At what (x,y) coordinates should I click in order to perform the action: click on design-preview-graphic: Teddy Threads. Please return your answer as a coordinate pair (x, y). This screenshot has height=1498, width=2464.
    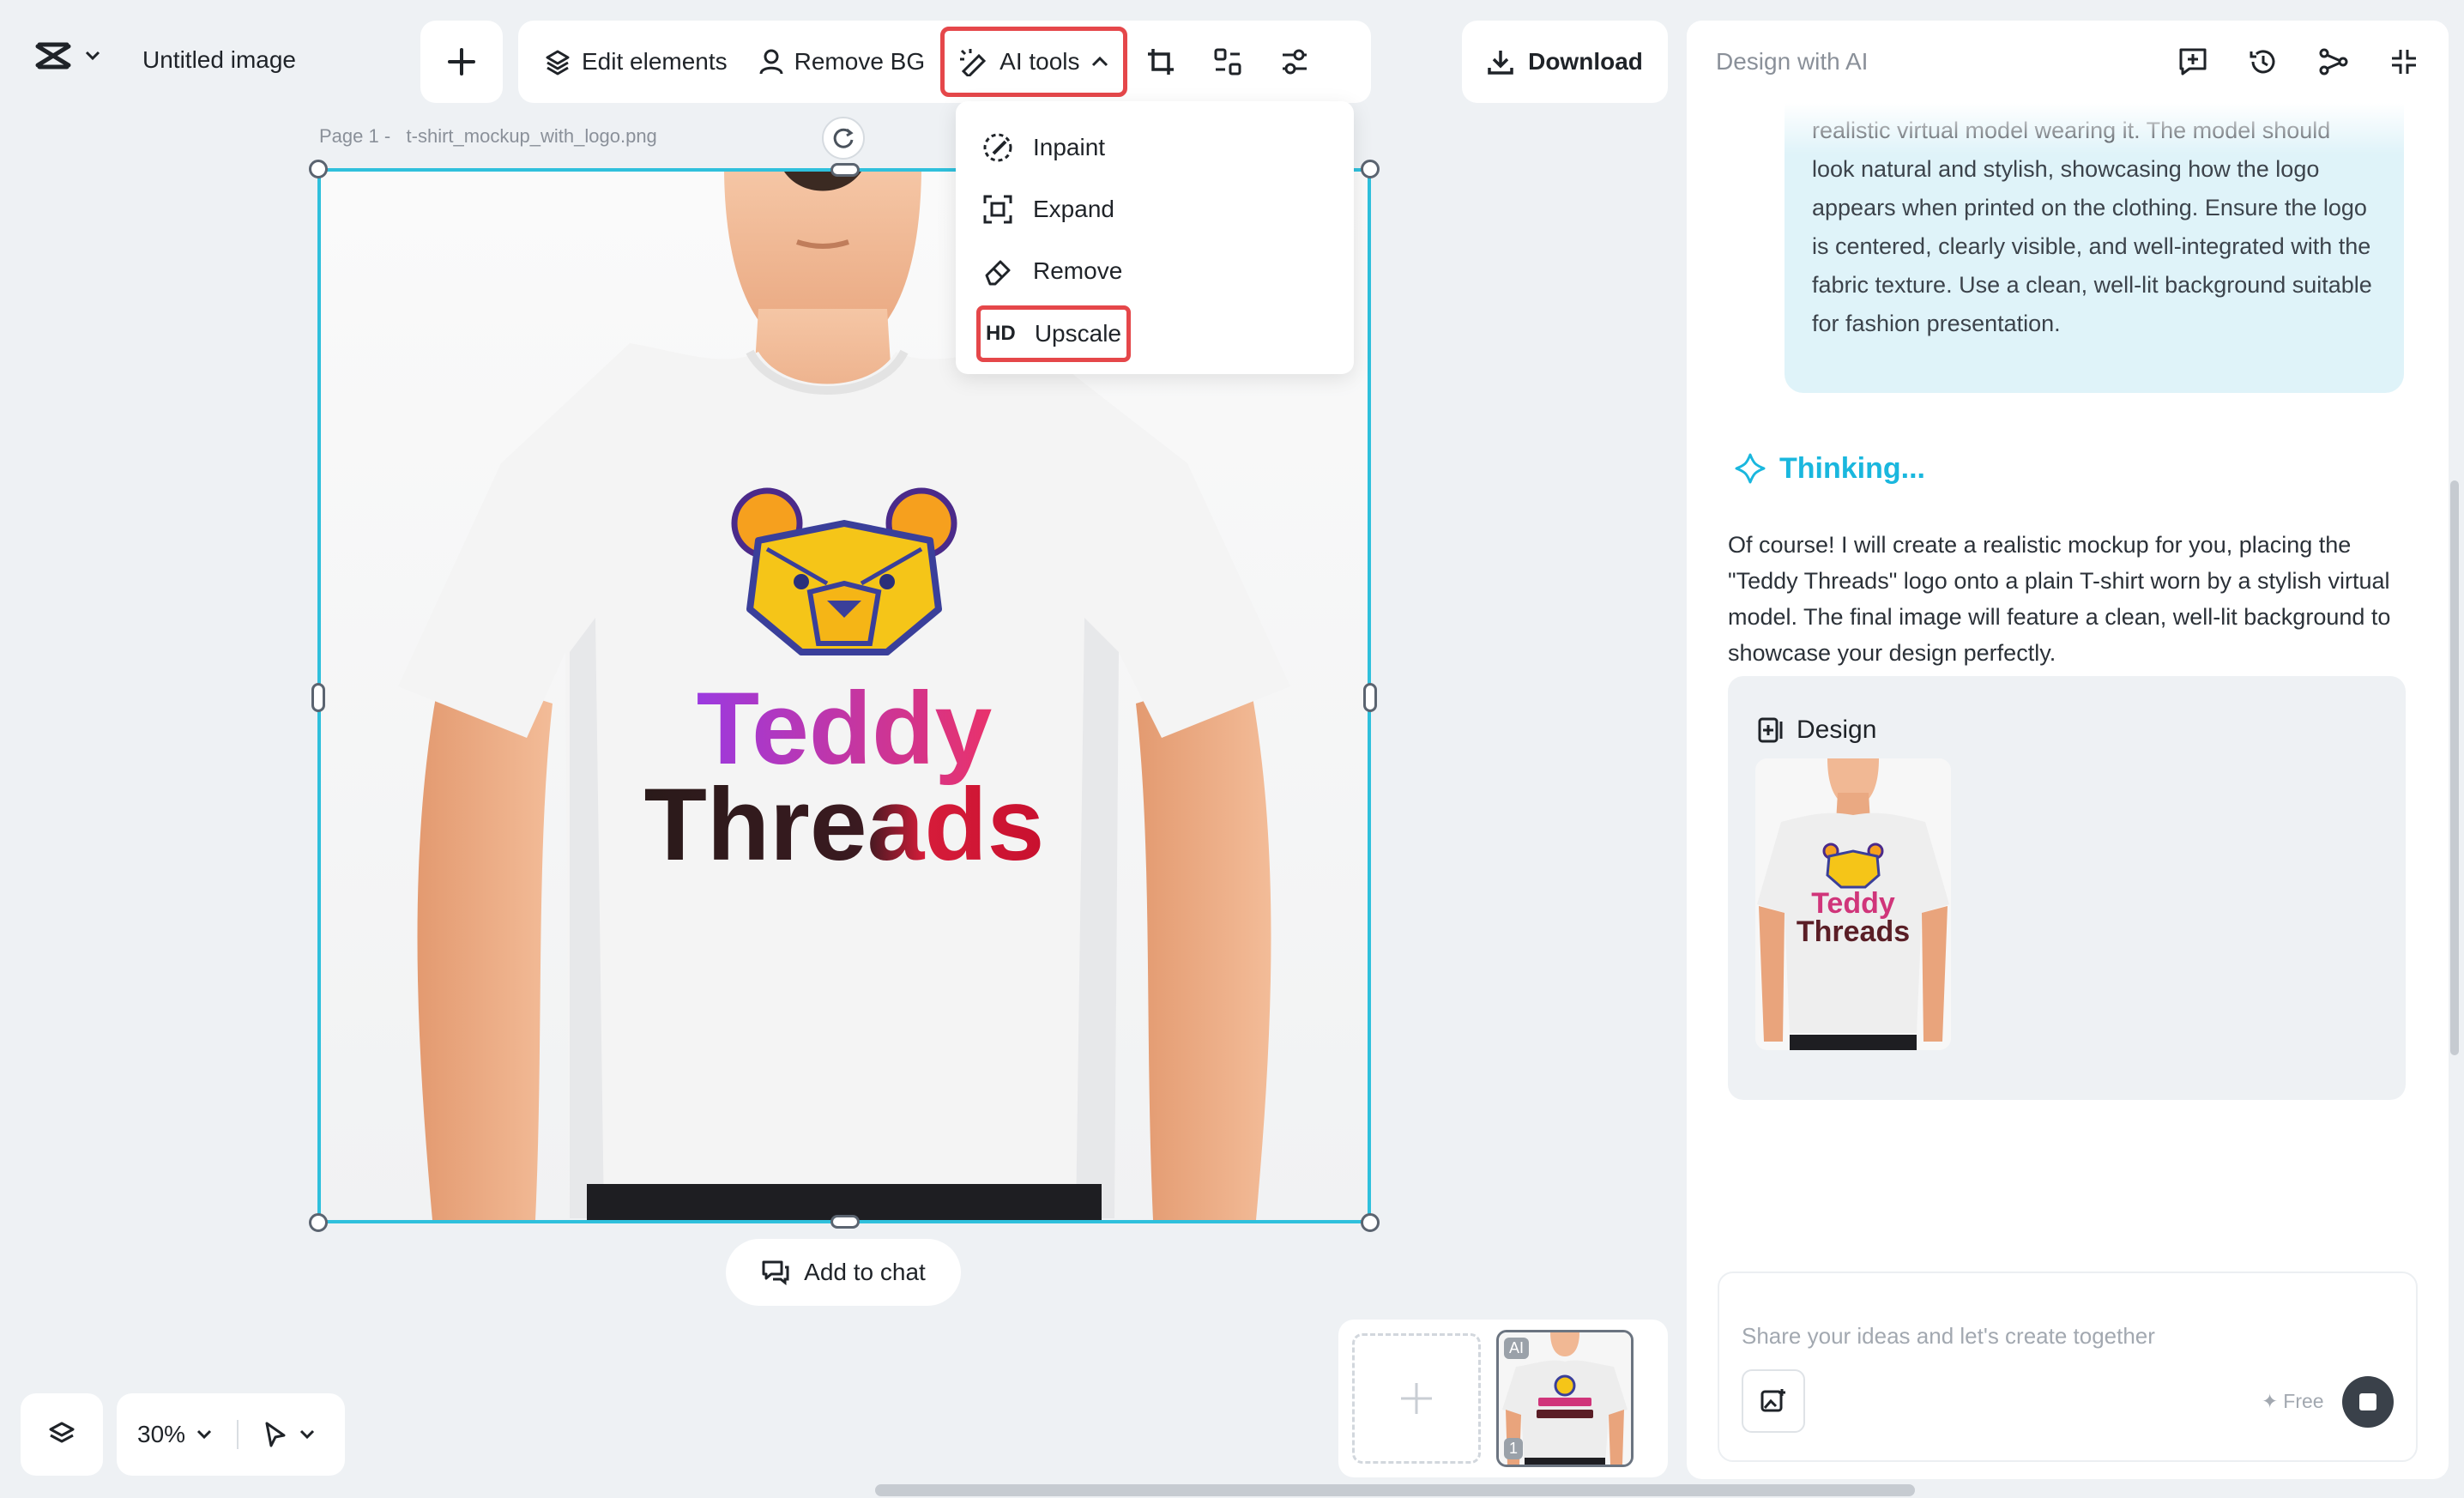
    Looking at the image, I should click on (1853, 904).